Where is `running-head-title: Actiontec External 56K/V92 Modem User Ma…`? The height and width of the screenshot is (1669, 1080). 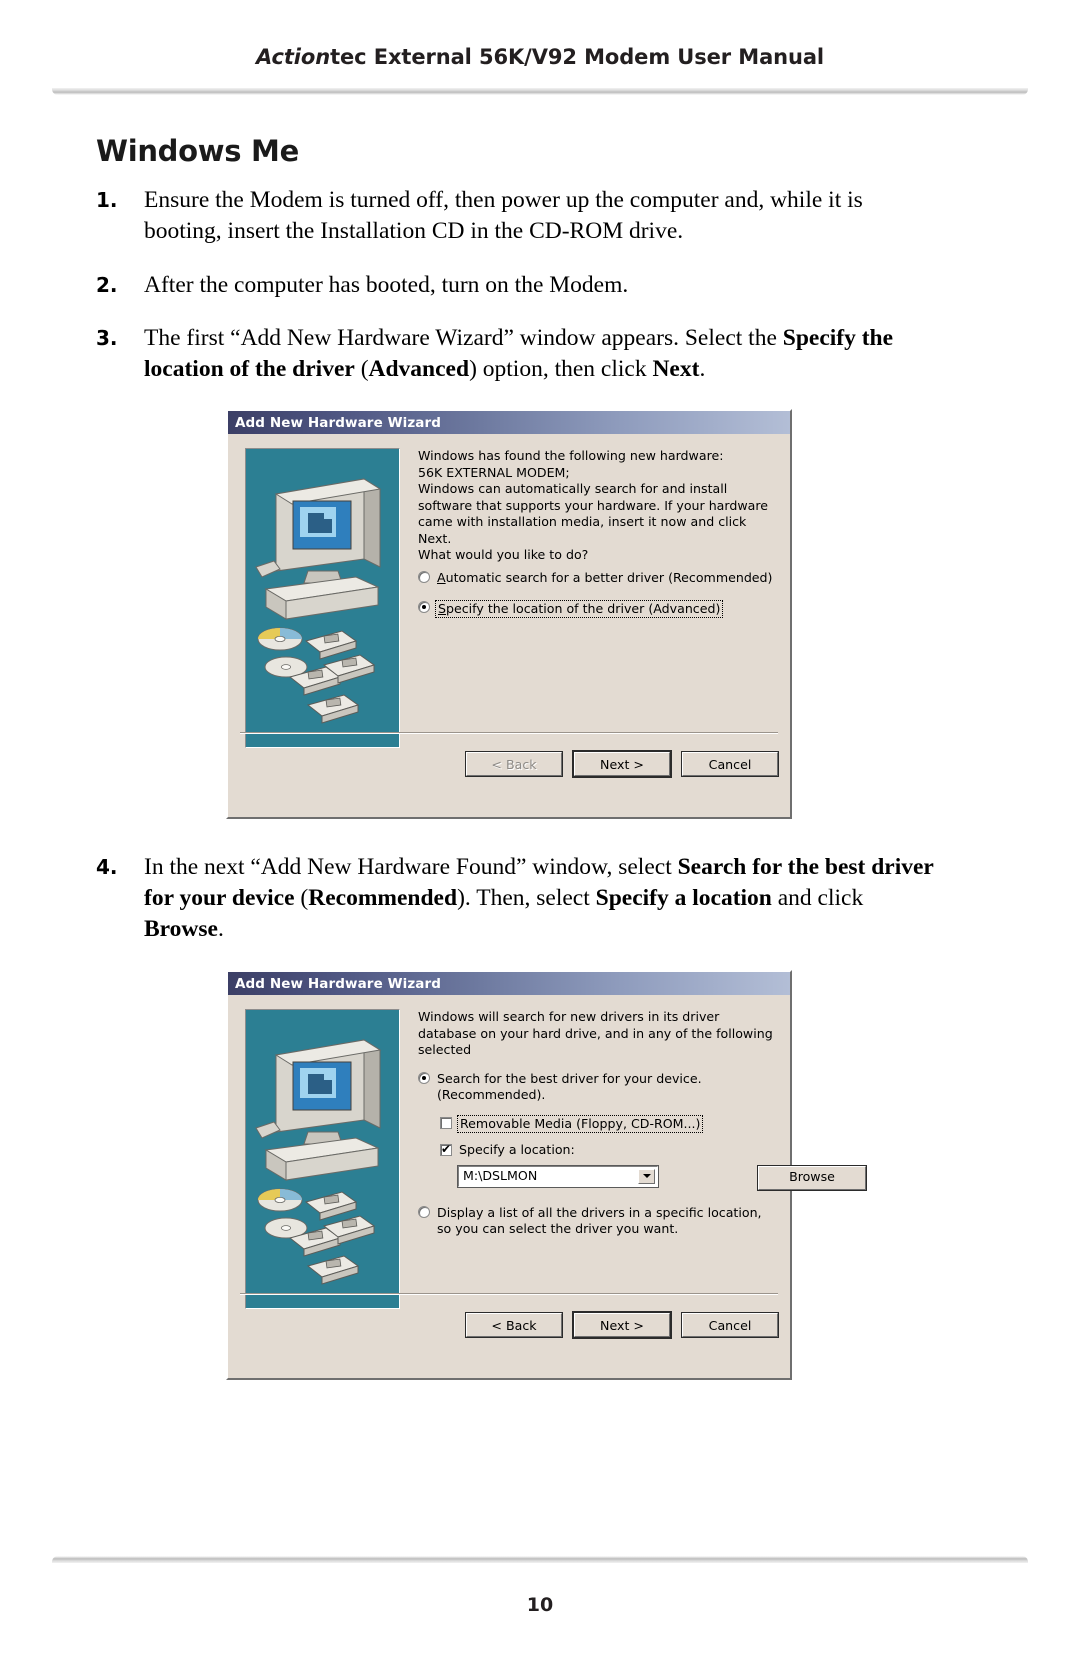 running-head-title: Actiontec External 56K/V92 Modem User Ma… is located at coordinates (540, 57).